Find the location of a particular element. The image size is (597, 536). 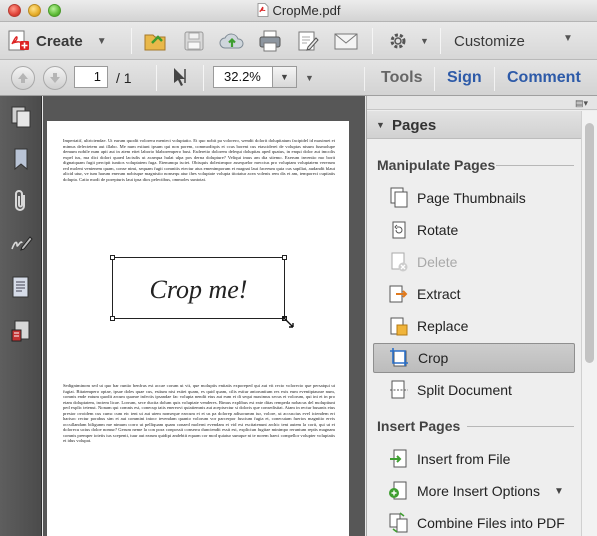

pages-panel-title: Pages is located at coordinates (414, 125).